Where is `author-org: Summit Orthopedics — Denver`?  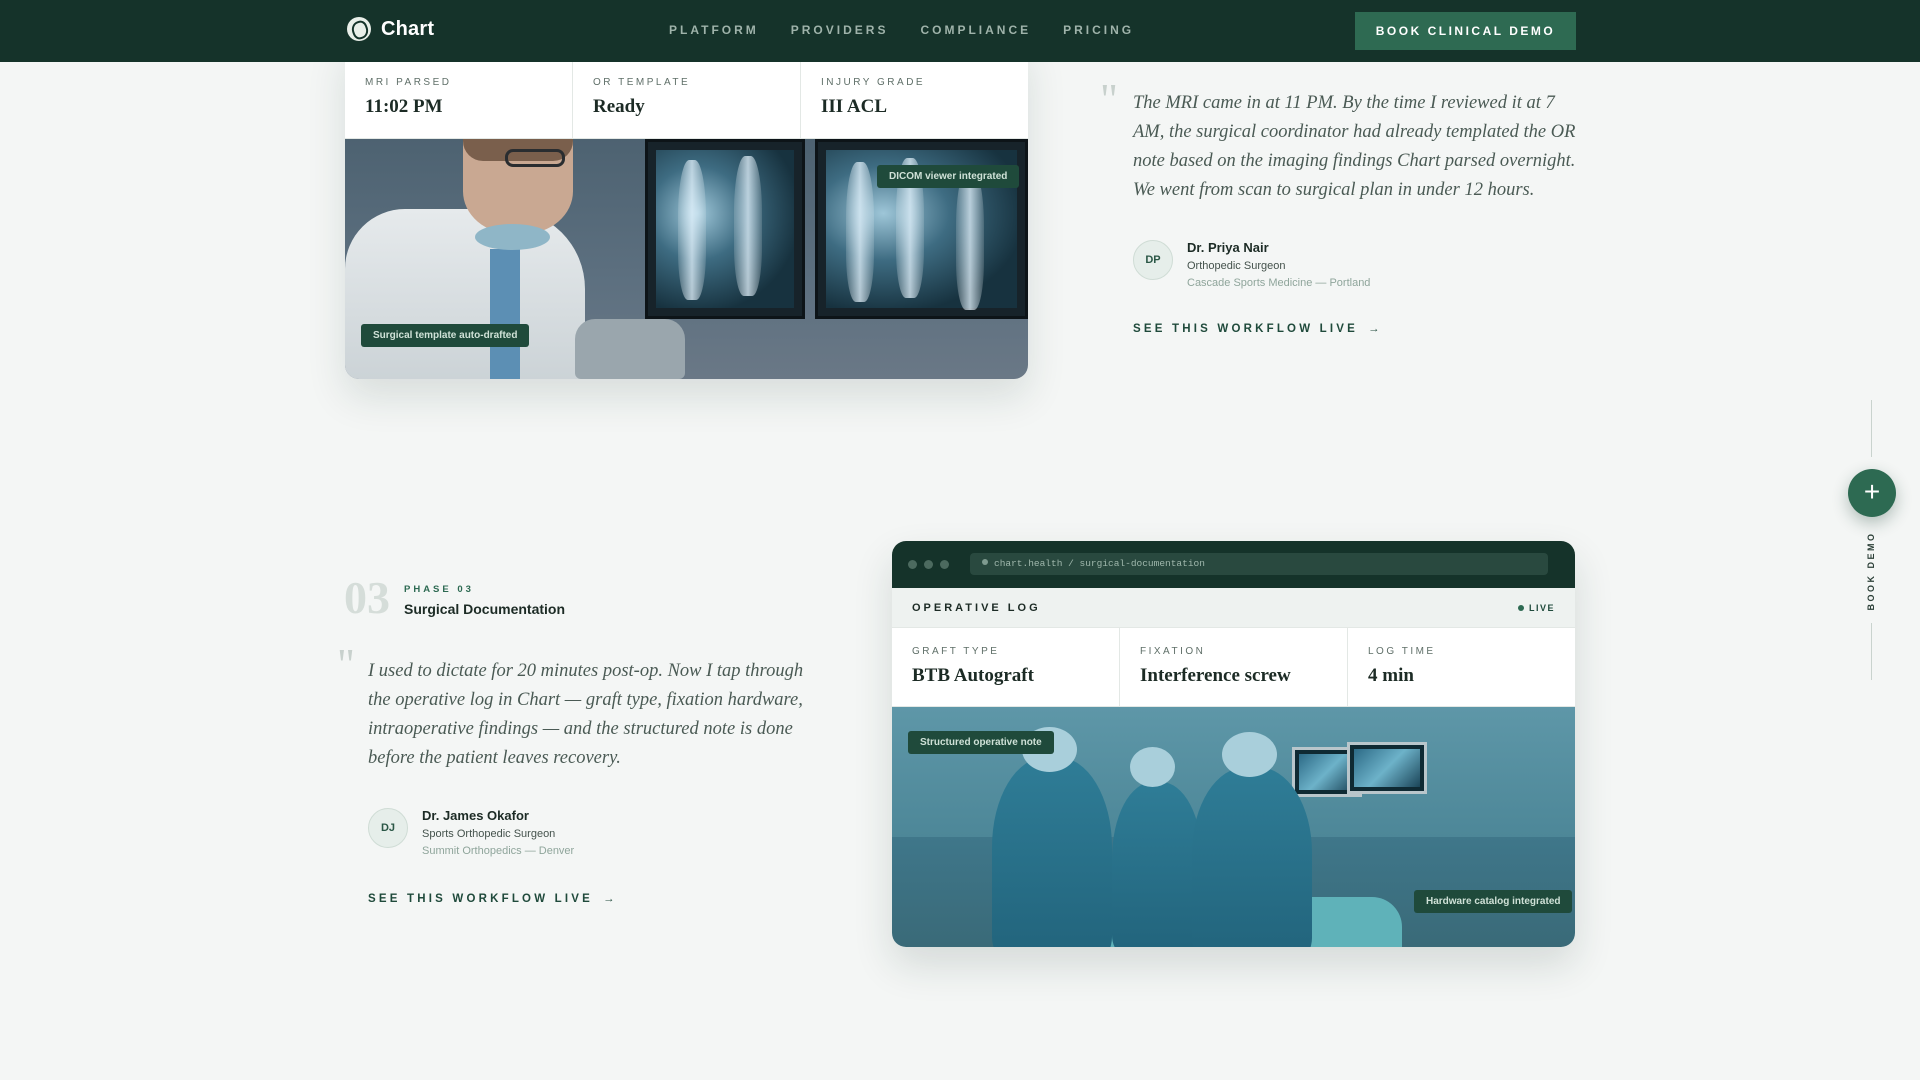
author-org: Summit Orthopedics — Denver is located at coordinates (498, 851).